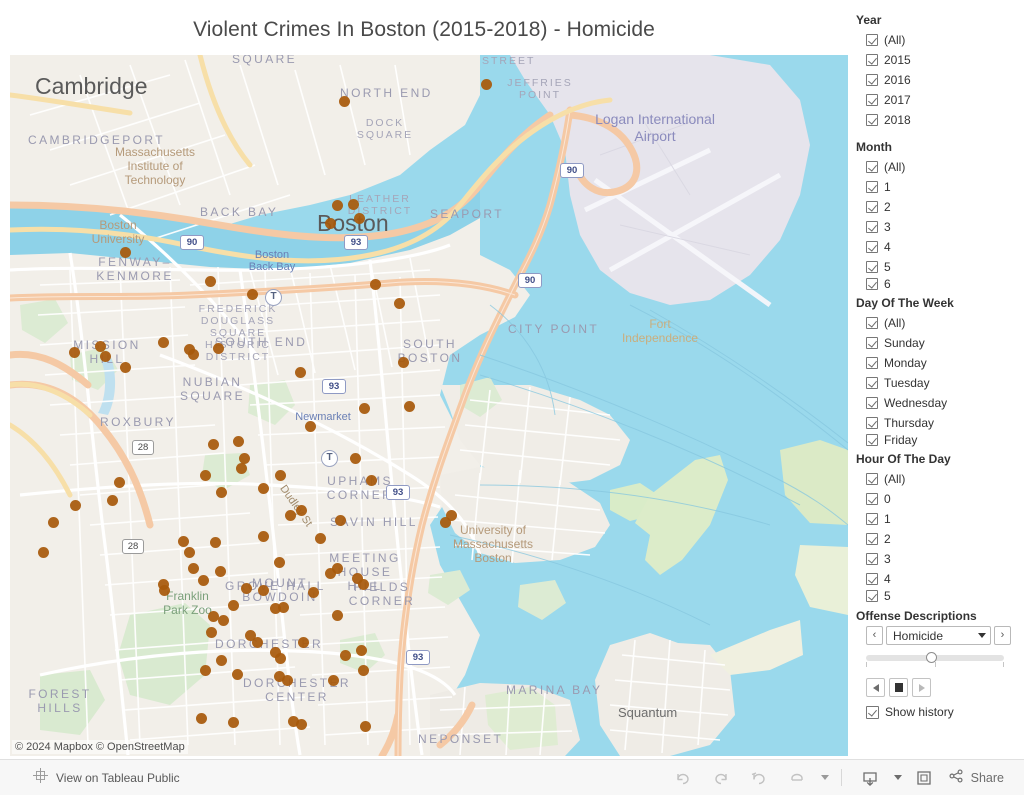 This screenshot has width=1024, height=795. What do you see at coordinates (940, 579) in the screenshot?
I see `filter-hour-option-4: 4` at bounding box center [940, 579].